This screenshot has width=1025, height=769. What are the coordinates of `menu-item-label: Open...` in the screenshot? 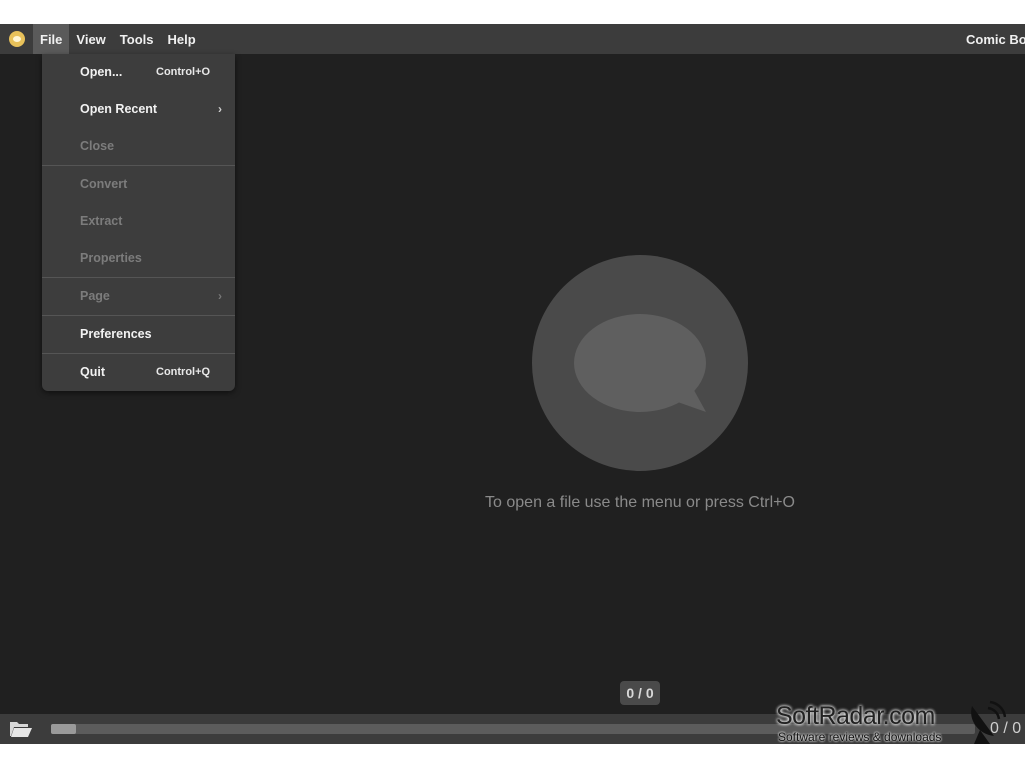 It's located at (101, 72).